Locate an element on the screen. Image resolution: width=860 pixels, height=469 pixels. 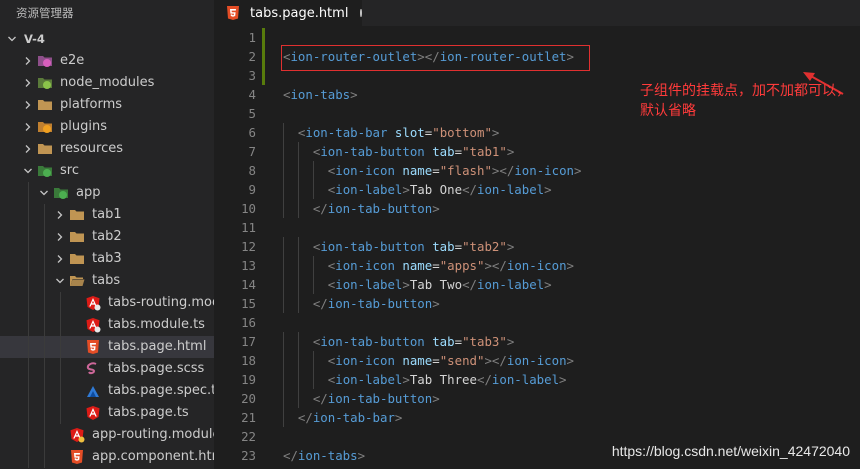
editor-tab-tabs-page-html: tabs.page.html is located at coordinates (288, 13).